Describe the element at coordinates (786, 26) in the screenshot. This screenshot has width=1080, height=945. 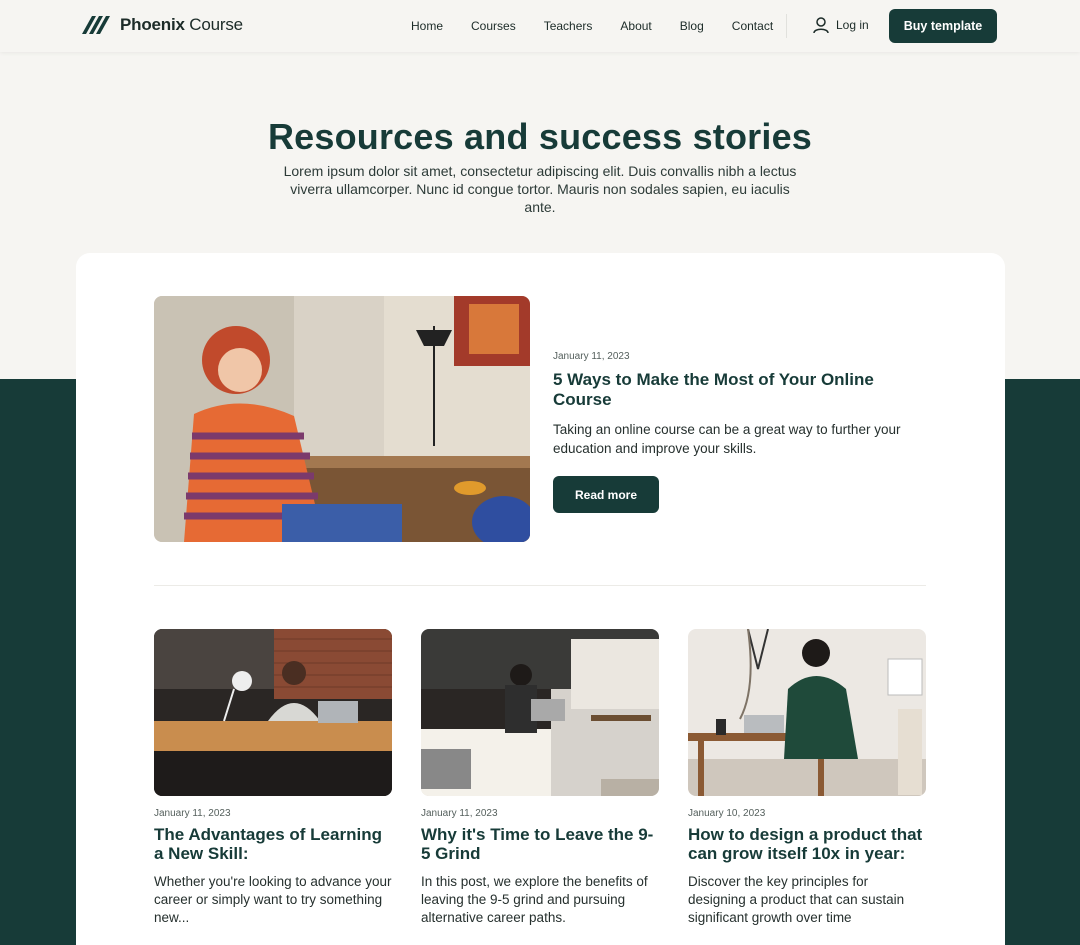
I see `nav-divider` at that location.